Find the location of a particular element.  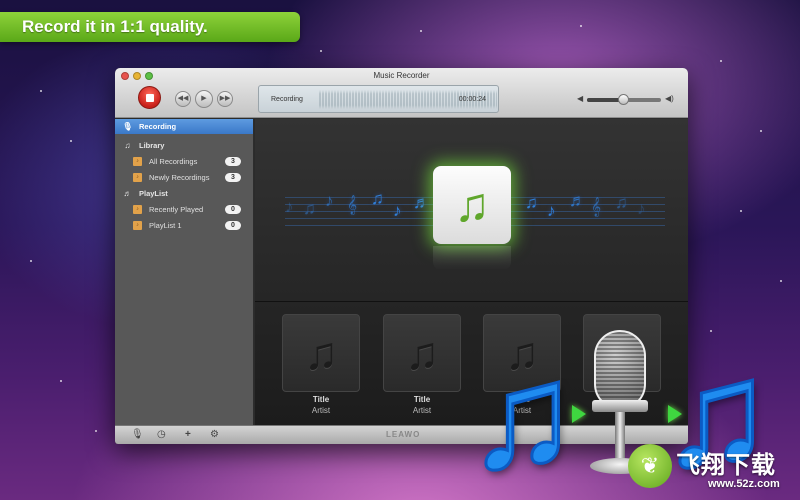

sidebar-item-label: Library is located at coordinates (152, 145).